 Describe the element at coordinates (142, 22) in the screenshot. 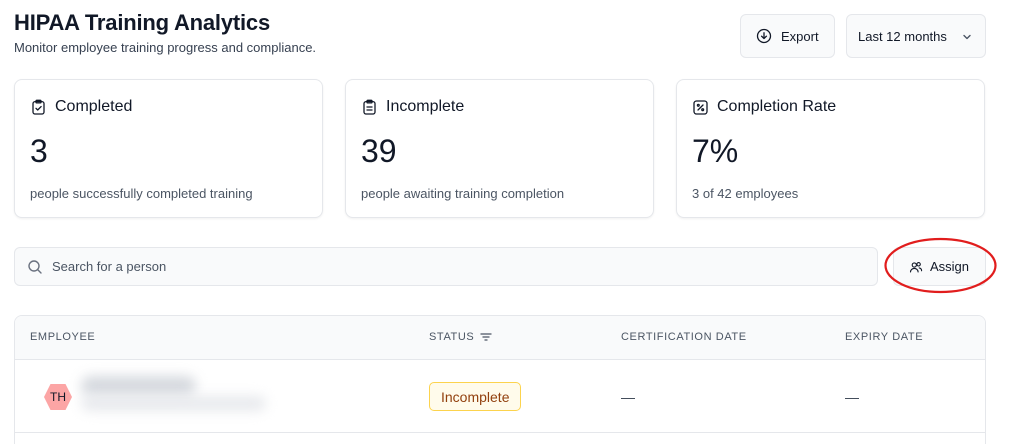

I see `page-title: HIPAA Training Analytics` at that location.